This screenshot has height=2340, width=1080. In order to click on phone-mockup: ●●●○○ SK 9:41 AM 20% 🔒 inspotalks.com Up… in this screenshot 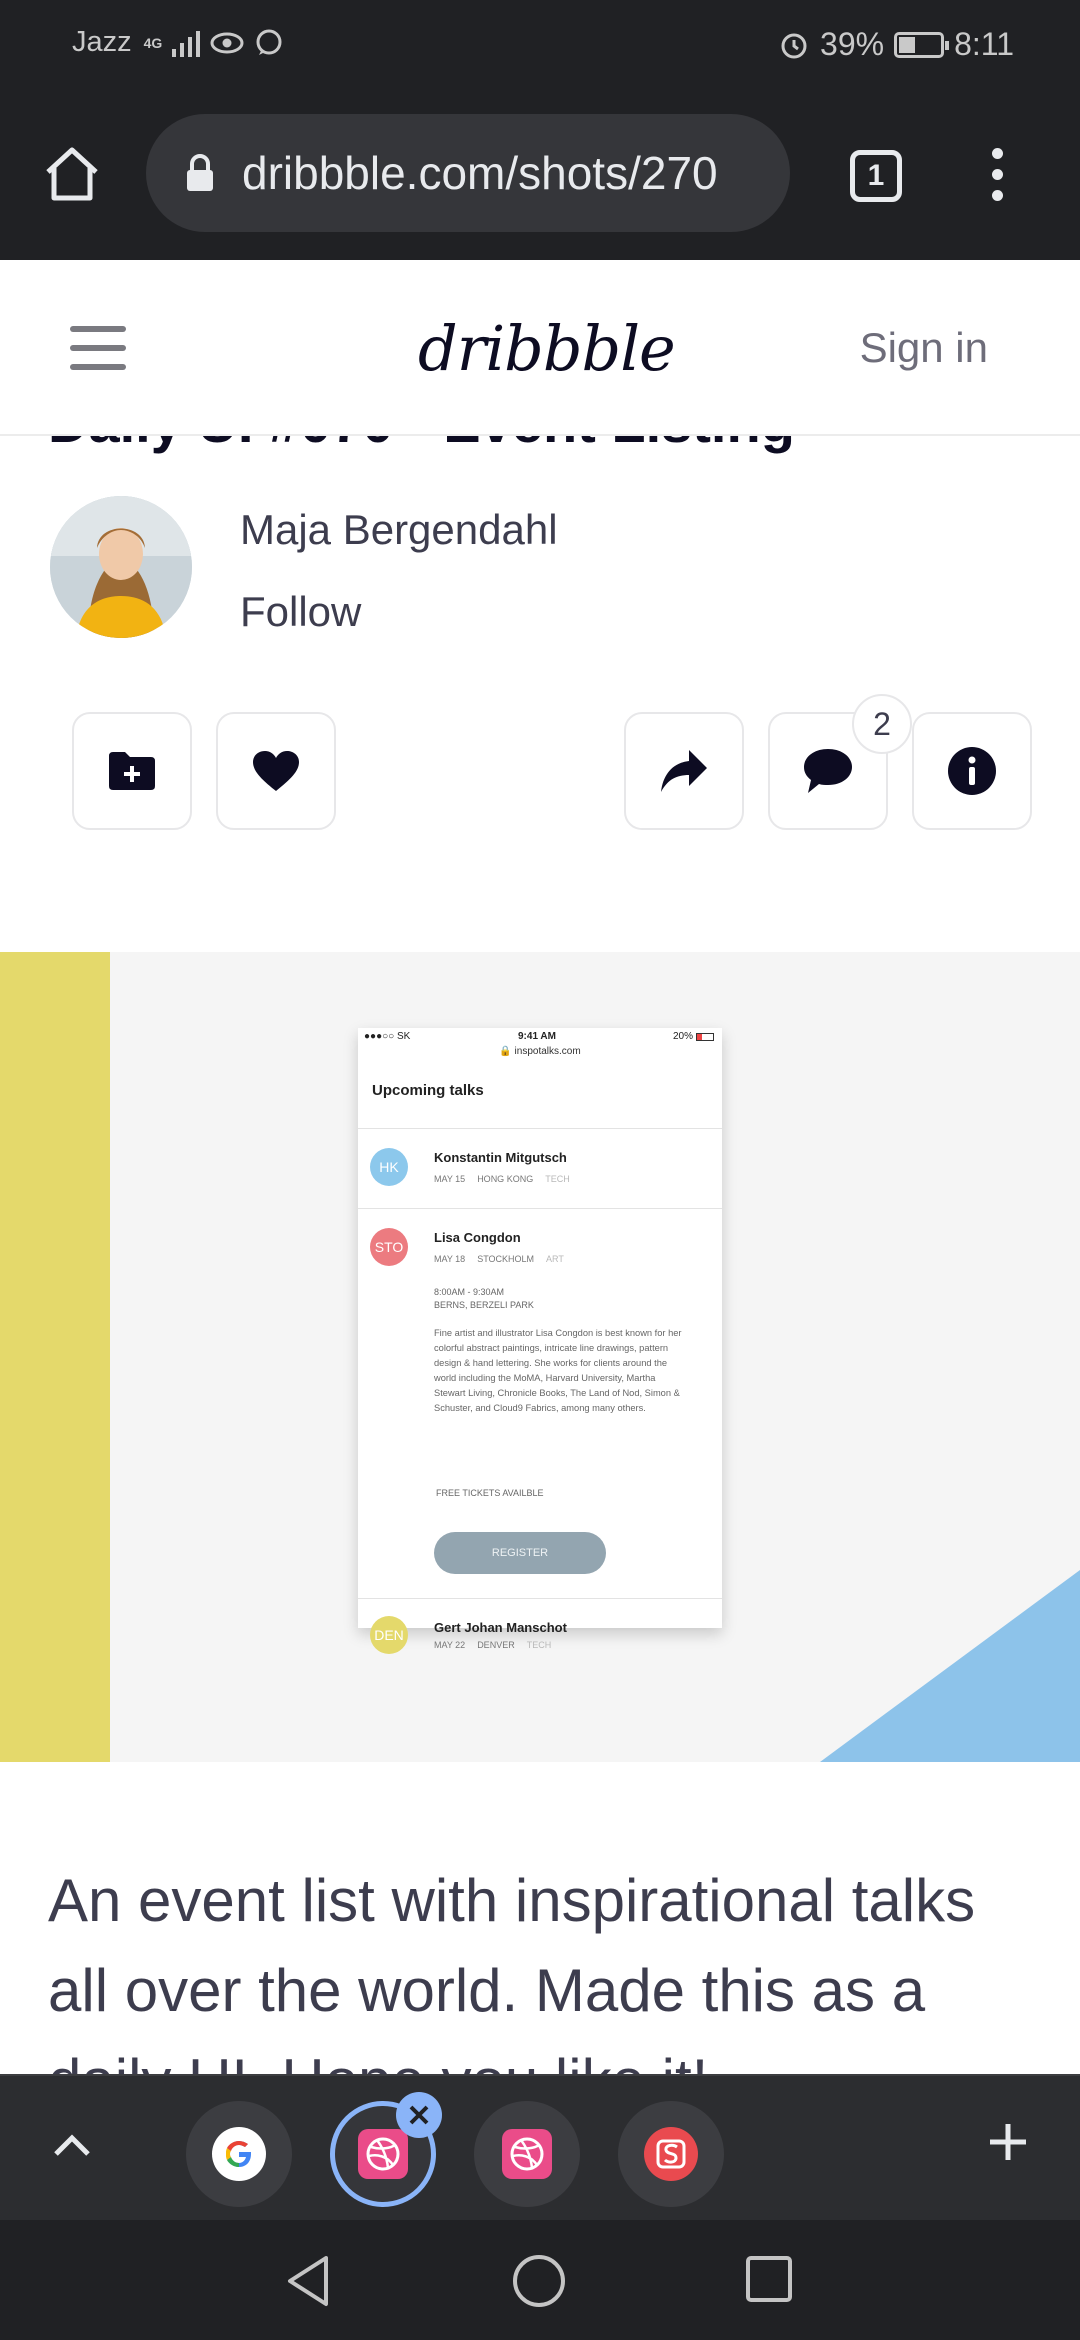, I will do `click(540, 1341)`.